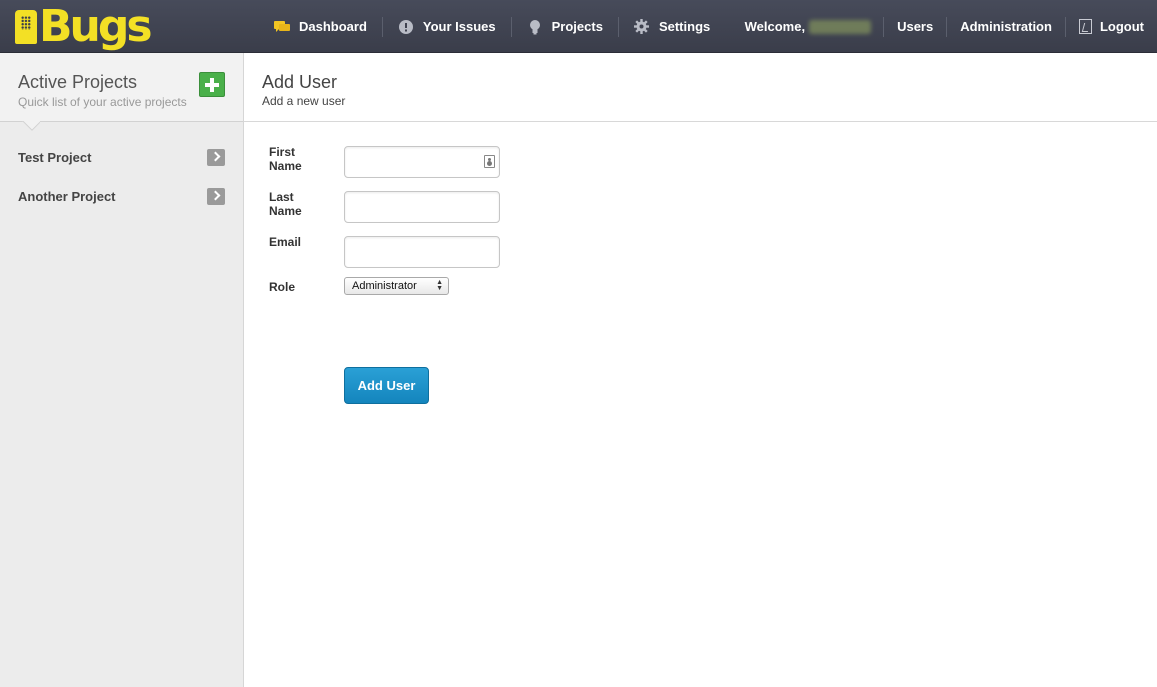  I want to click on redacted-username, so click(840, 26).